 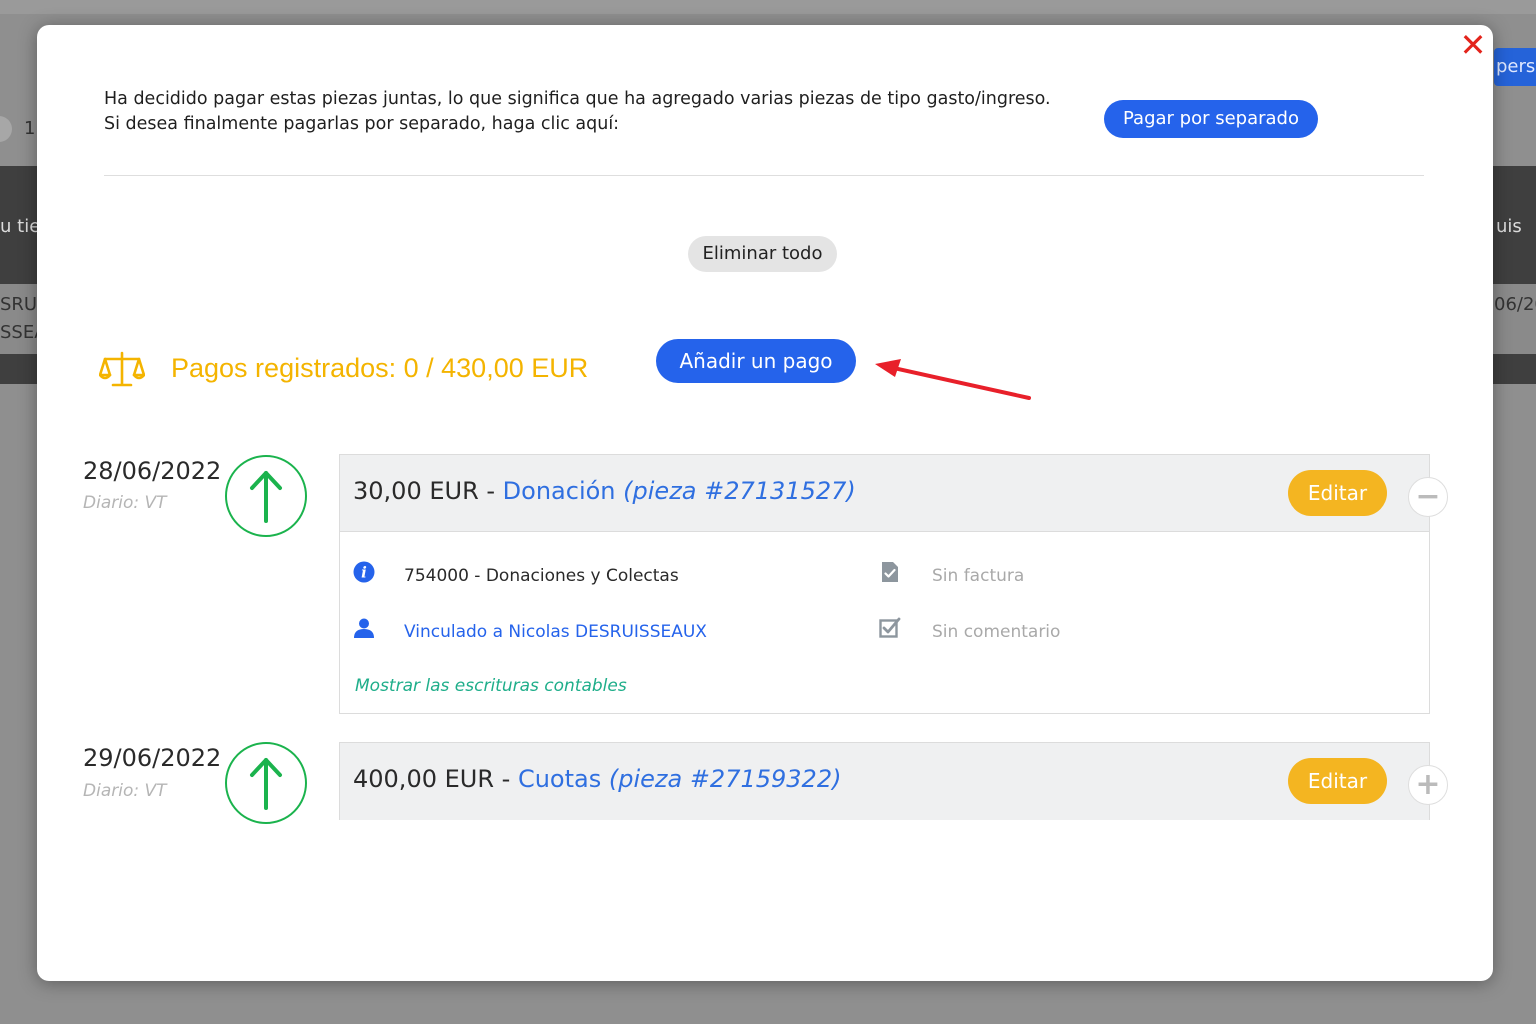 I want to click on background-button: perso, so click(x=1515, y=67).